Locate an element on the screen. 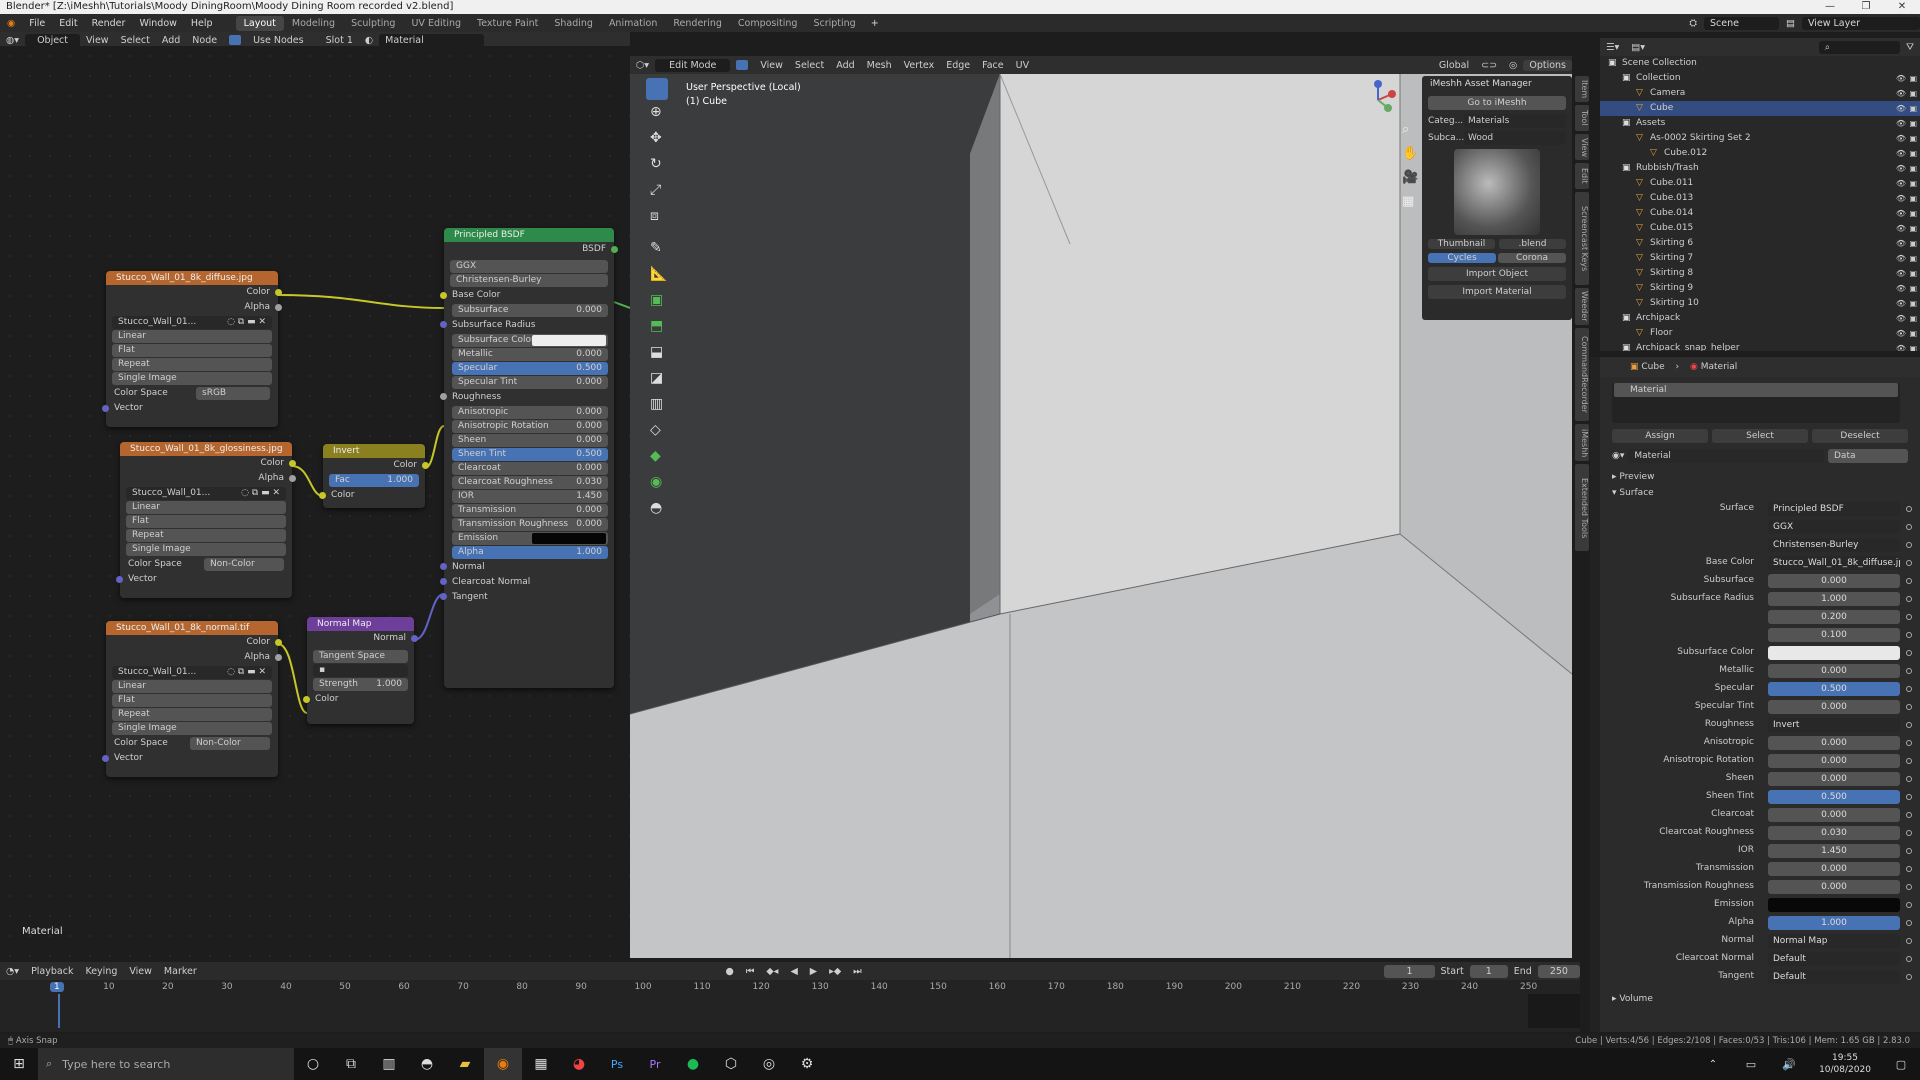  sidebar-tab-imeshh: iMeshh is located at coordinates (1582, 443).